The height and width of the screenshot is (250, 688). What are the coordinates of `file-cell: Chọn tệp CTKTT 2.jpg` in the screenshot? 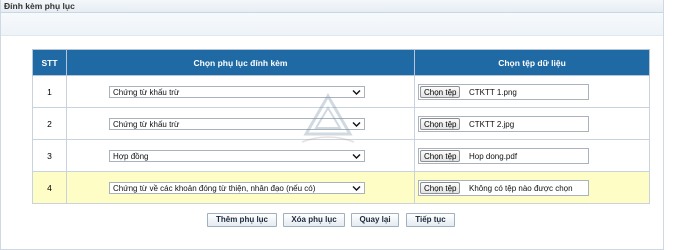 It's located at (532, 123).